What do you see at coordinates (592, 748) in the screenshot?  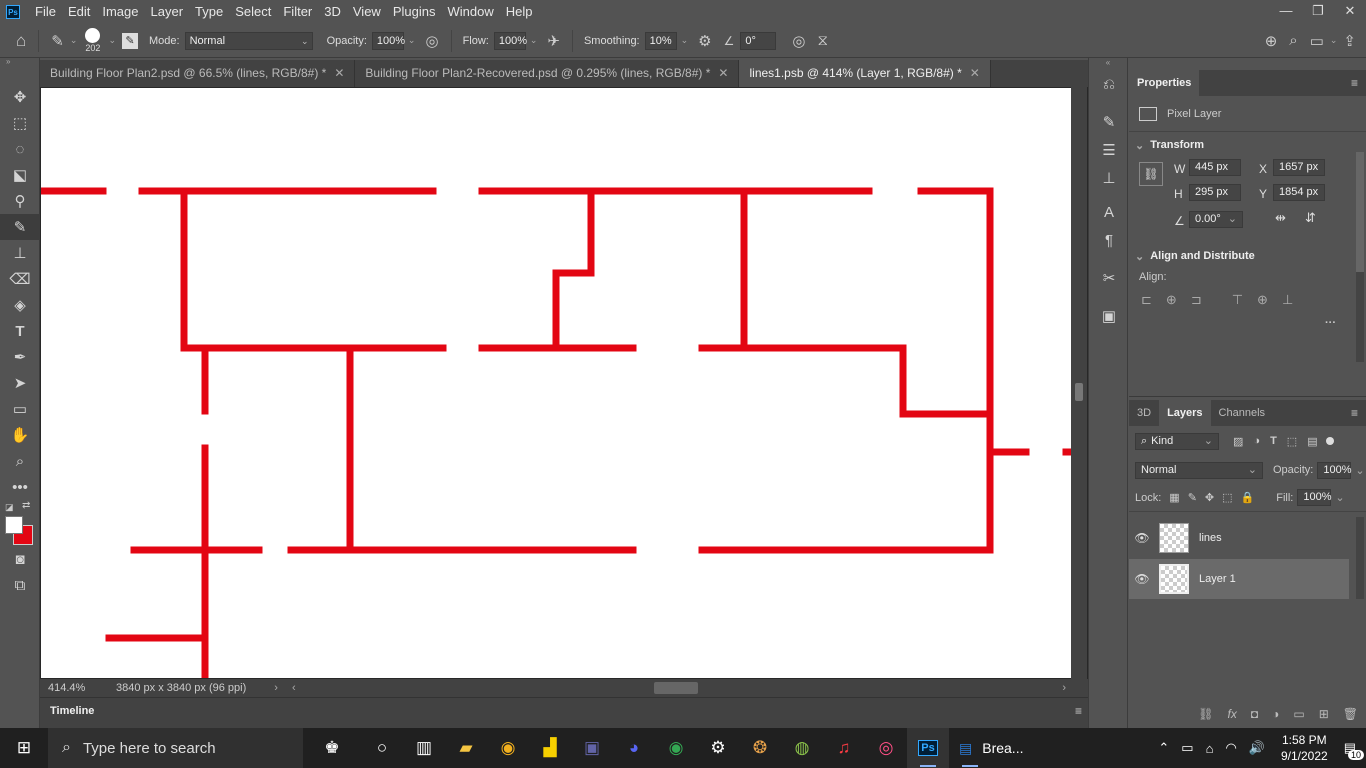 I see `teams-icon: ▣` at bounding box center [592, 748].